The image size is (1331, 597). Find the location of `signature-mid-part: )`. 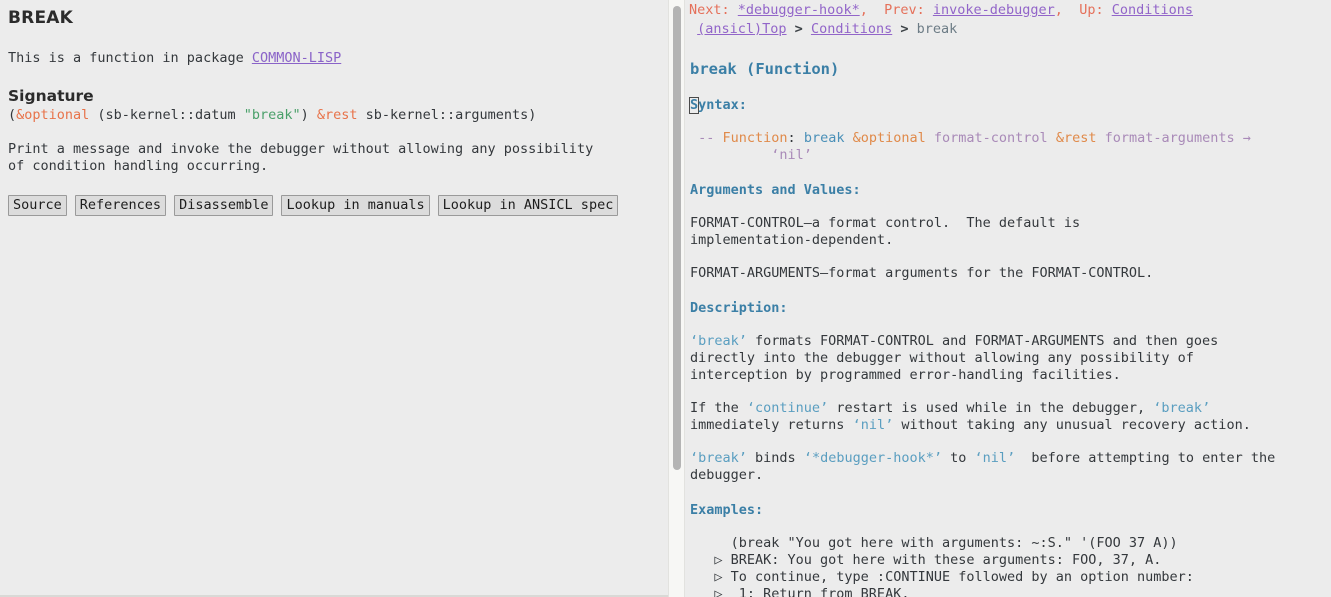

signature-mid-part: ) is located at coordinates (308, 115).